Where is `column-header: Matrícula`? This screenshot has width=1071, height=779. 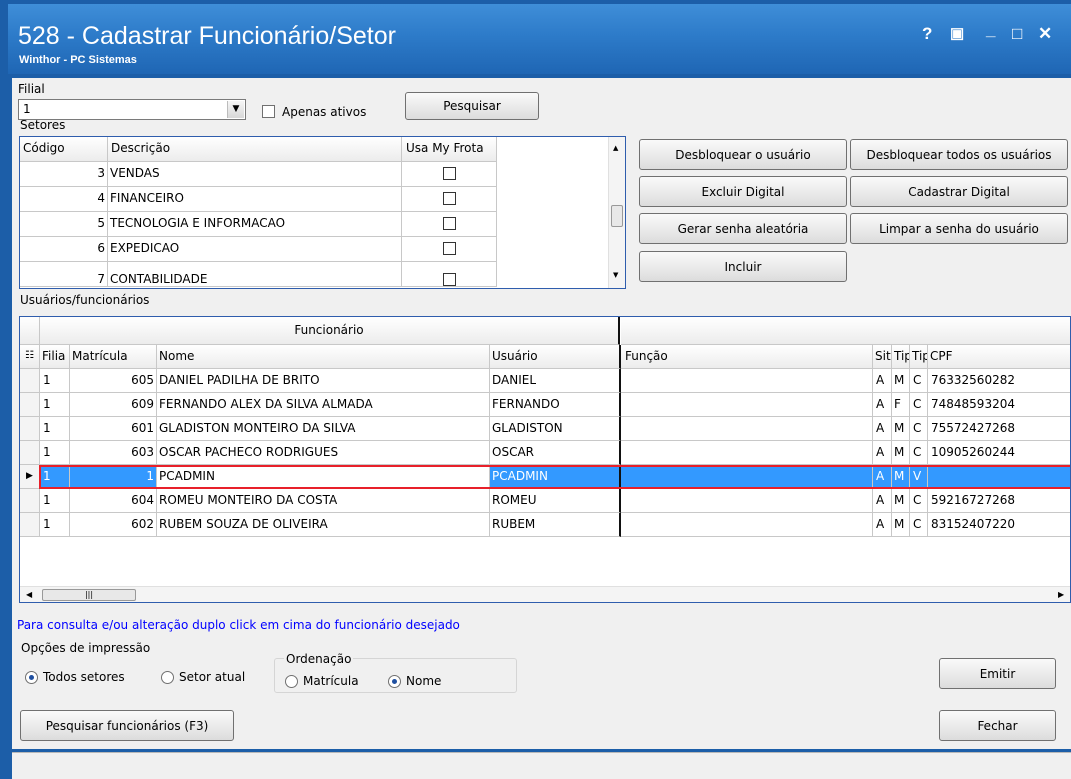
column-header: Matrícula is located at coordinates (113, 357).